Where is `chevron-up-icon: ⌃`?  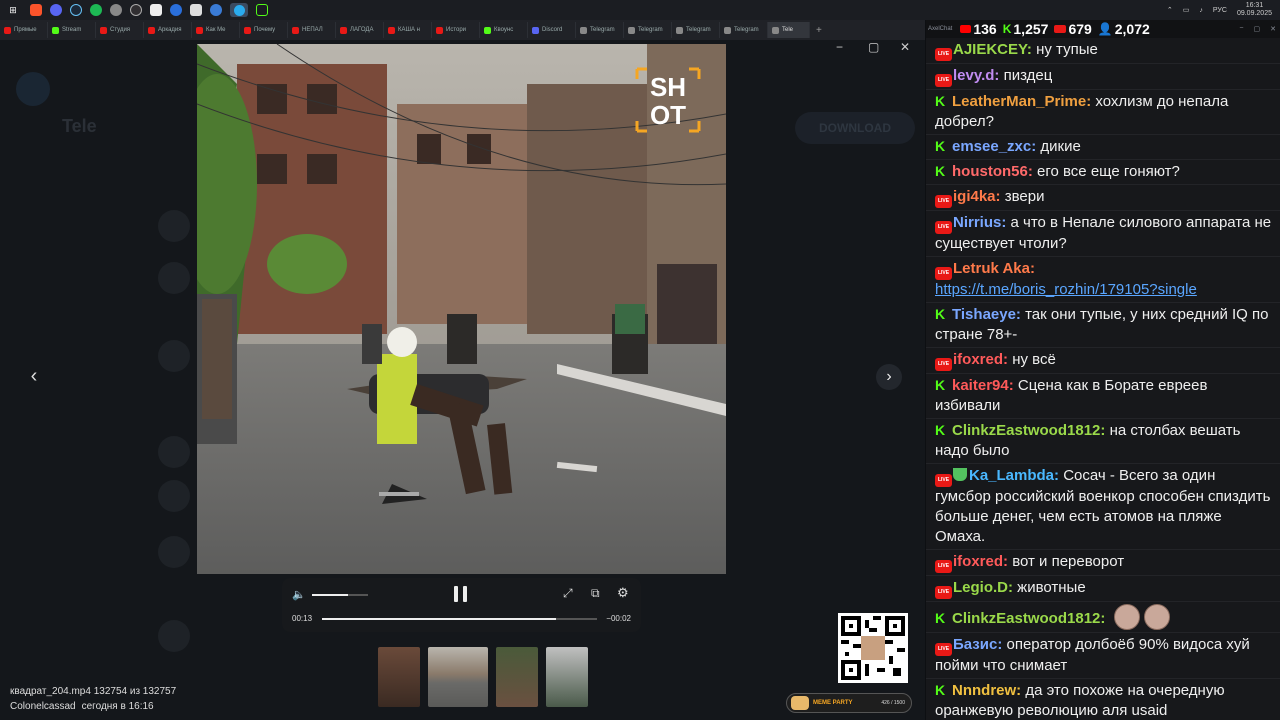
chevron-up-icon: ⌃ is located at coordinates (1170, 10).